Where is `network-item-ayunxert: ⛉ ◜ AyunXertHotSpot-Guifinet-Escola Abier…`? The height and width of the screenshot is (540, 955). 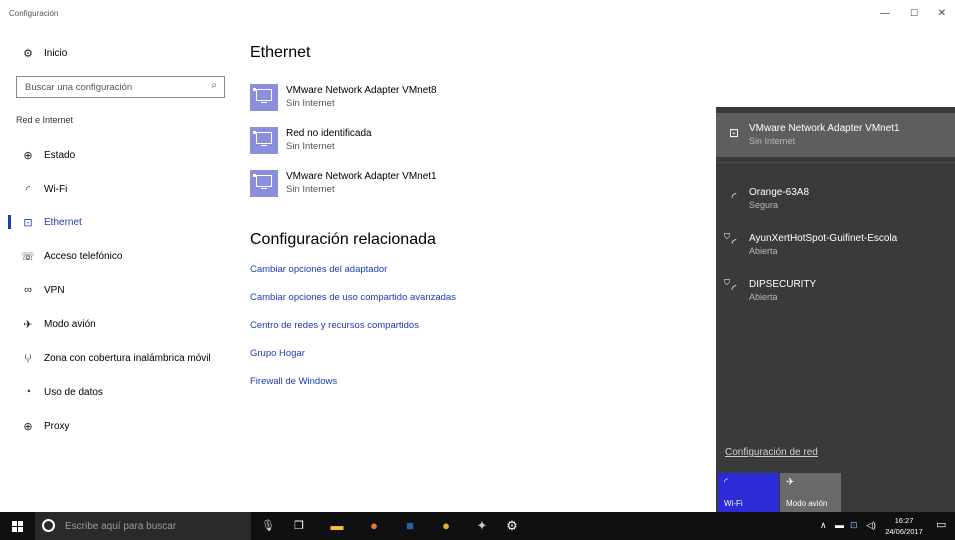 network-item-ayunxert: ⛉ ◜ AyunXertHotSpot-Guifinet-Escola Abier… is located at coordinates (835, 245).